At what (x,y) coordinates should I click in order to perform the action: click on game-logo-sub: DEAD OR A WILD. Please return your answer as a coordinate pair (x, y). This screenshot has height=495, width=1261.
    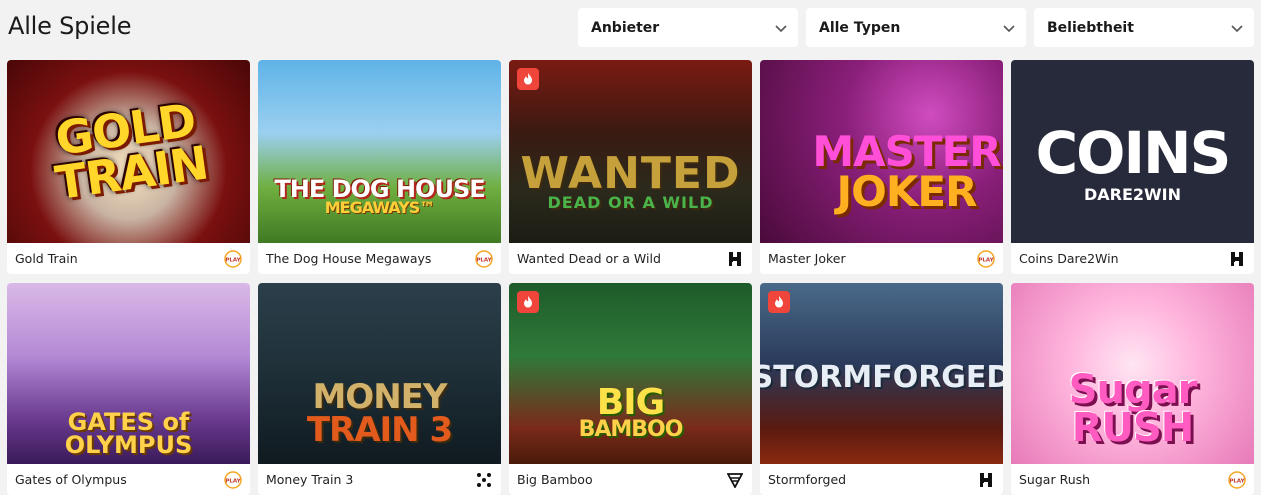
    Looking at the image, I should click on (630, 202).